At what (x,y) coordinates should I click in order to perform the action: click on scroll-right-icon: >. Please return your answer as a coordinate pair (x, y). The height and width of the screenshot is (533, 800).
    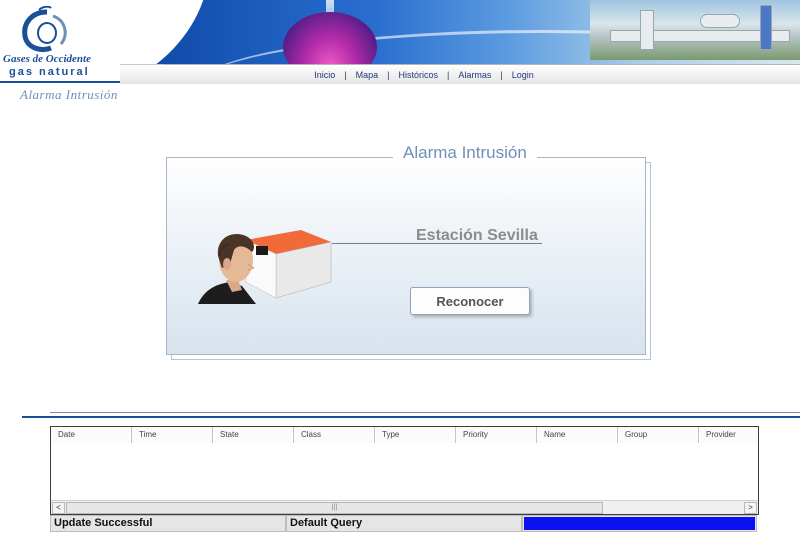
    Looking at the image, I should click on (750, 508).